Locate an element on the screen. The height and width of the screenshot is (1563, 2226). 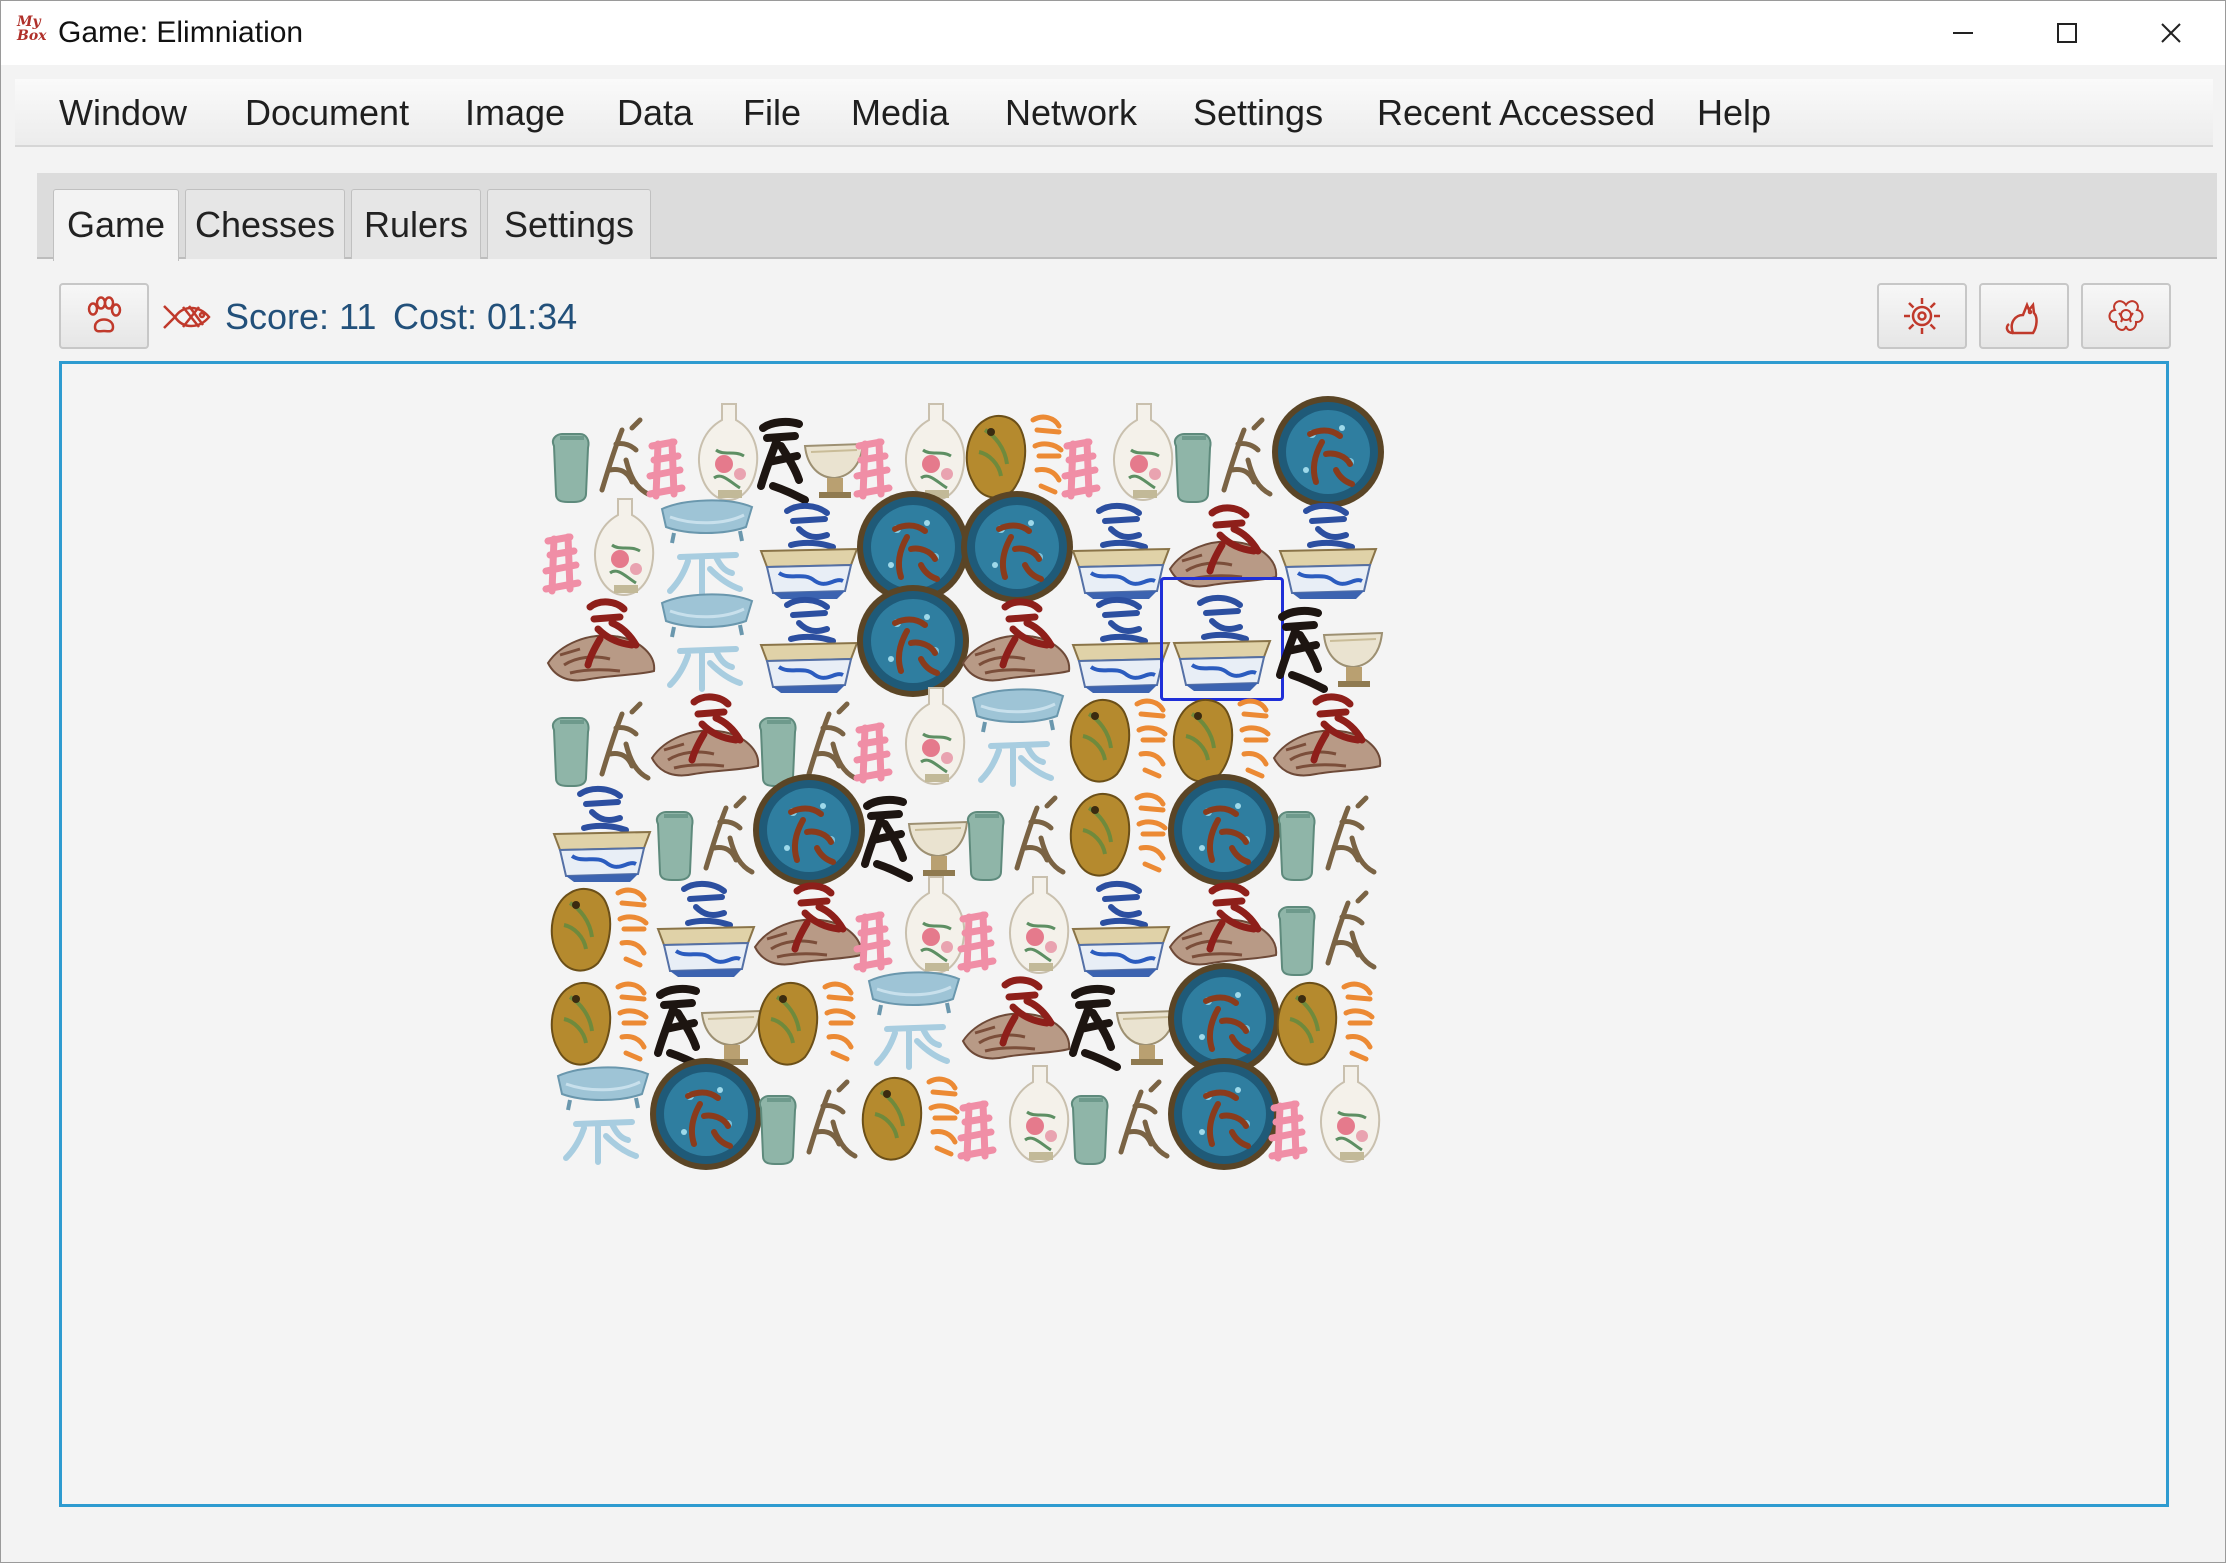
peony-icon is located at coordinates (2126, 315).